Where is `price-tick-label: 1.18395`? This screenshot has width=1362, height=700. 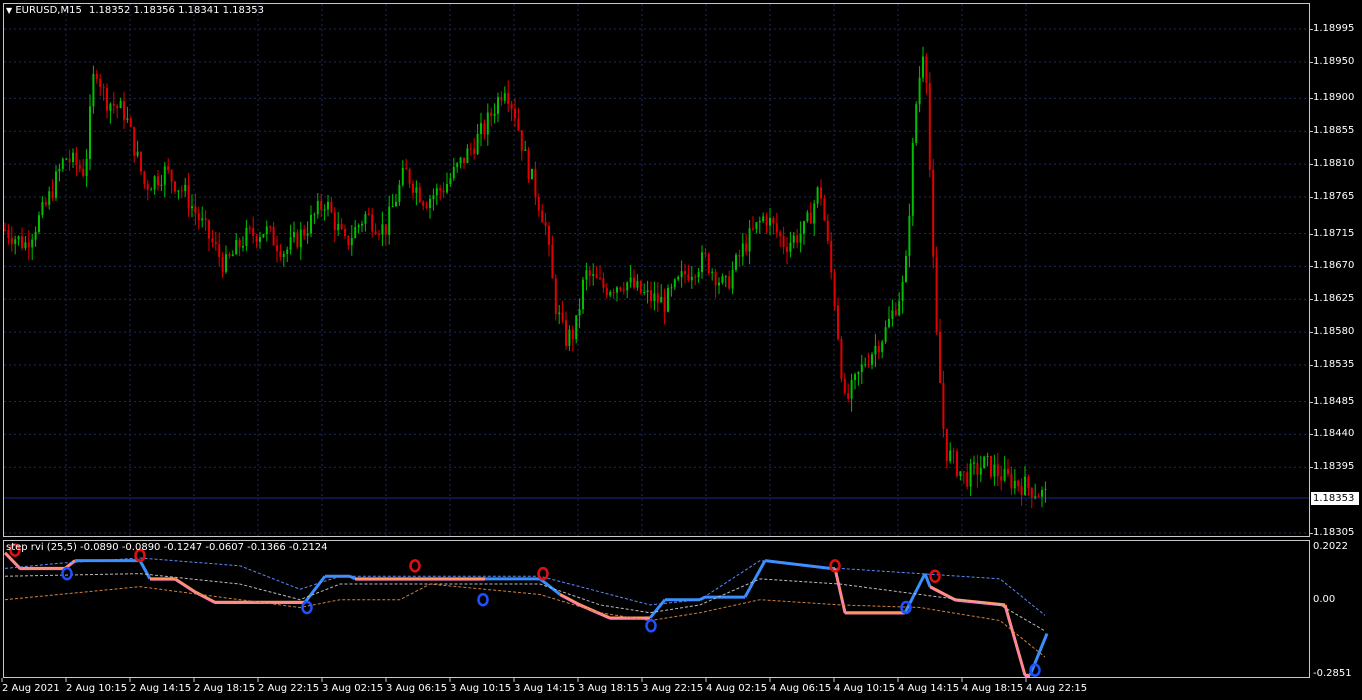
price-tick-label: 1.18395 is located at coordinates (1334, 467).